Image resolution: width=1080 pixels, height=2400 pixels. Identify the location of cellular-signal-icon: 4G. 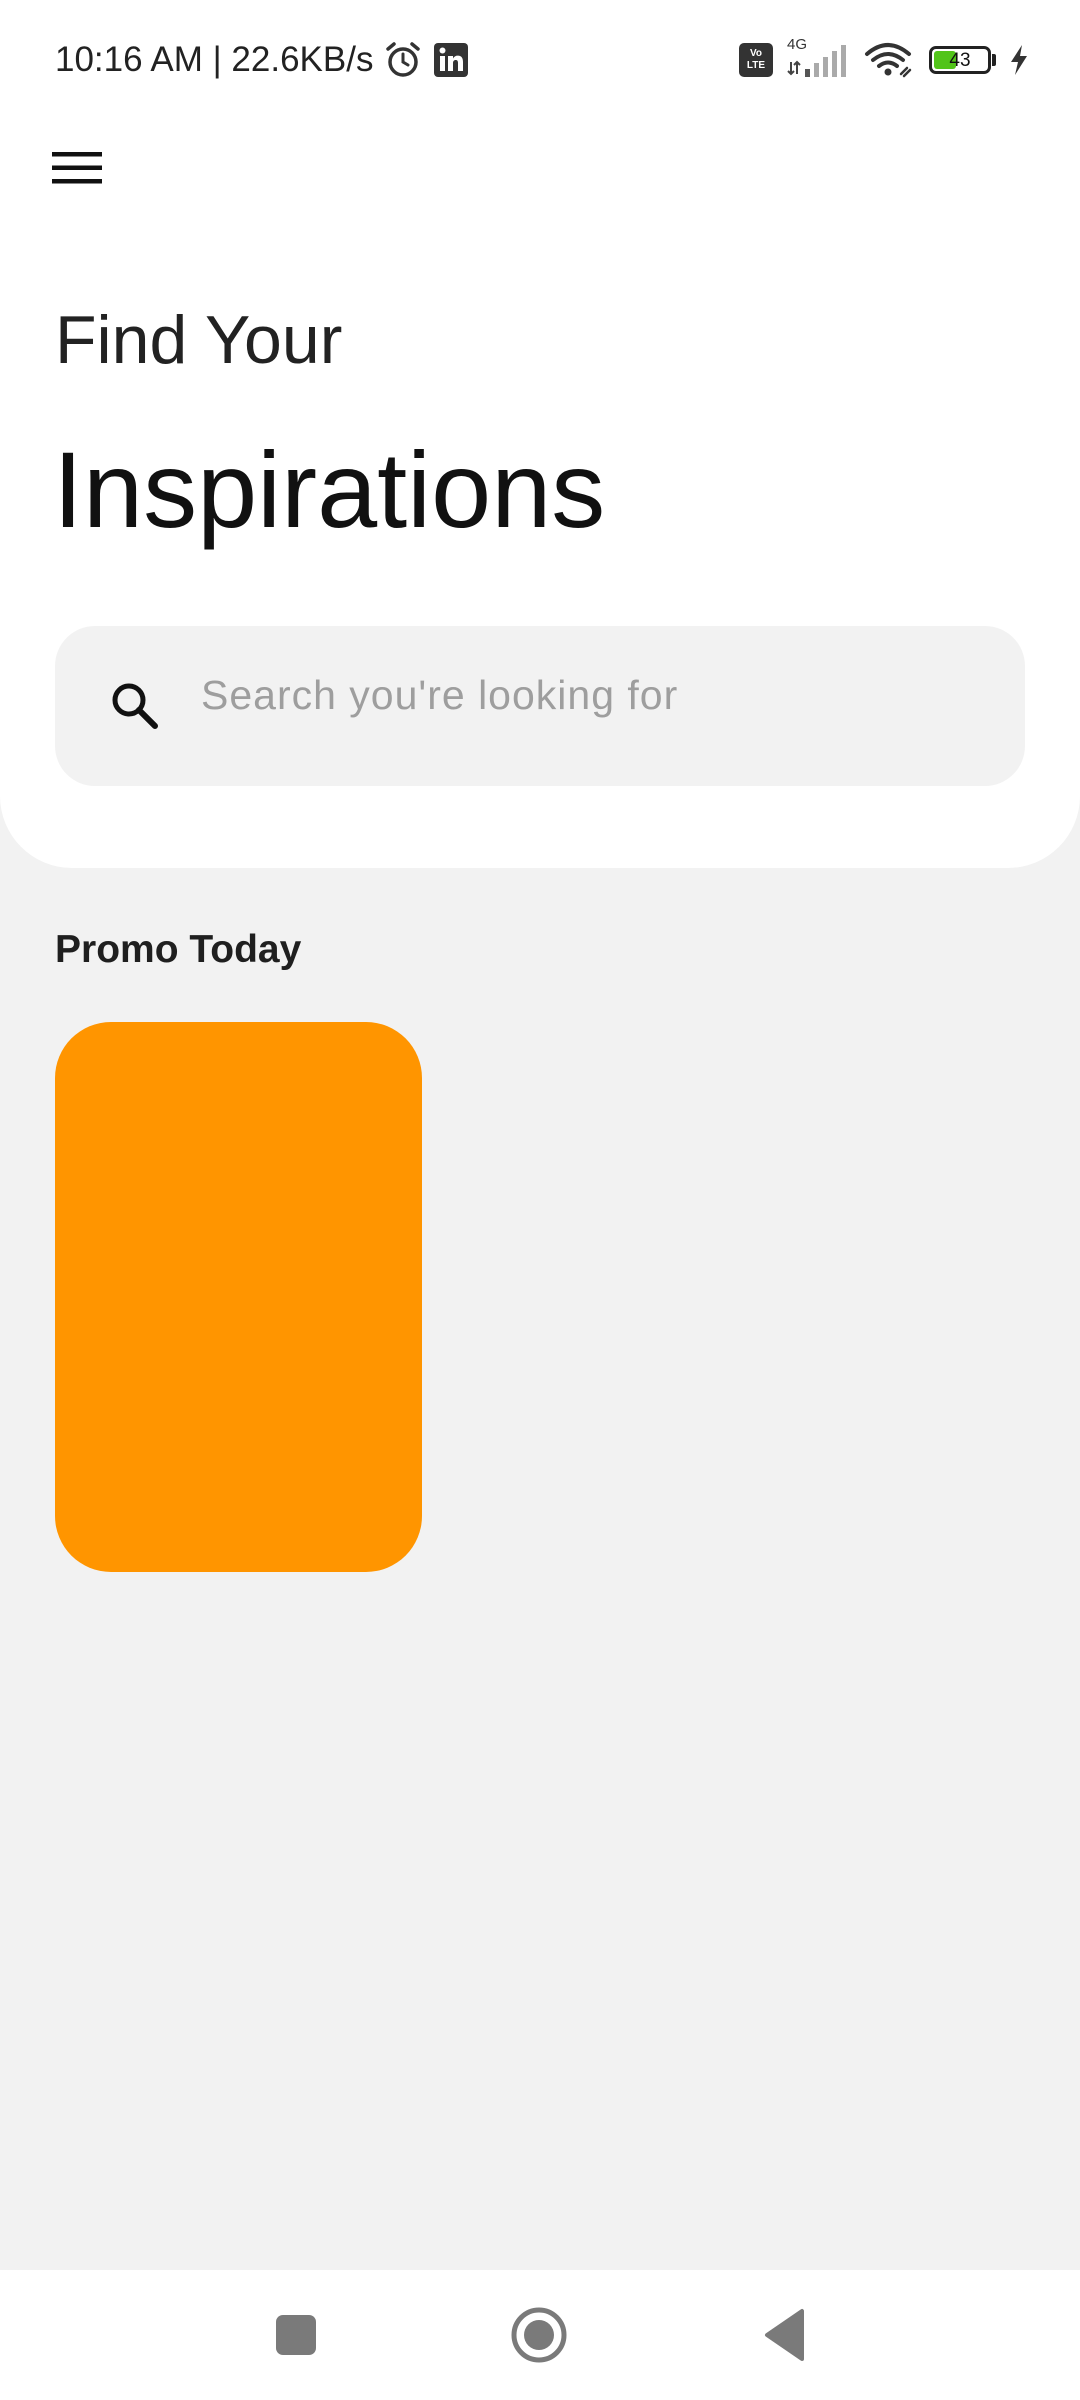
(818, 58).